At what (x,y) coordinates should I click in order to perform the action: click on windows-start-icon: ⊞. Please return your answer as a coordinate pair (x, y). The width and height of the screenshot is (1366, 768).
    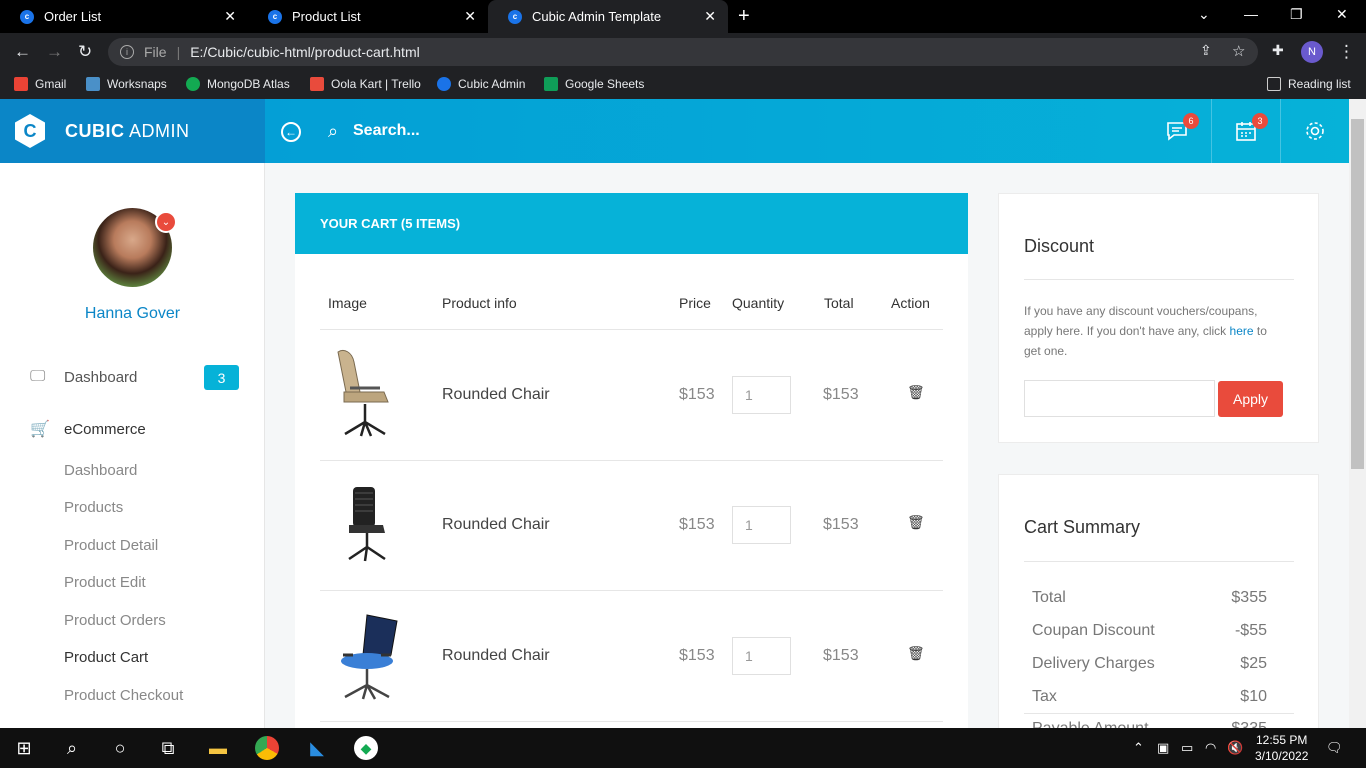
    Looking at the image, I should click on (24, 748).